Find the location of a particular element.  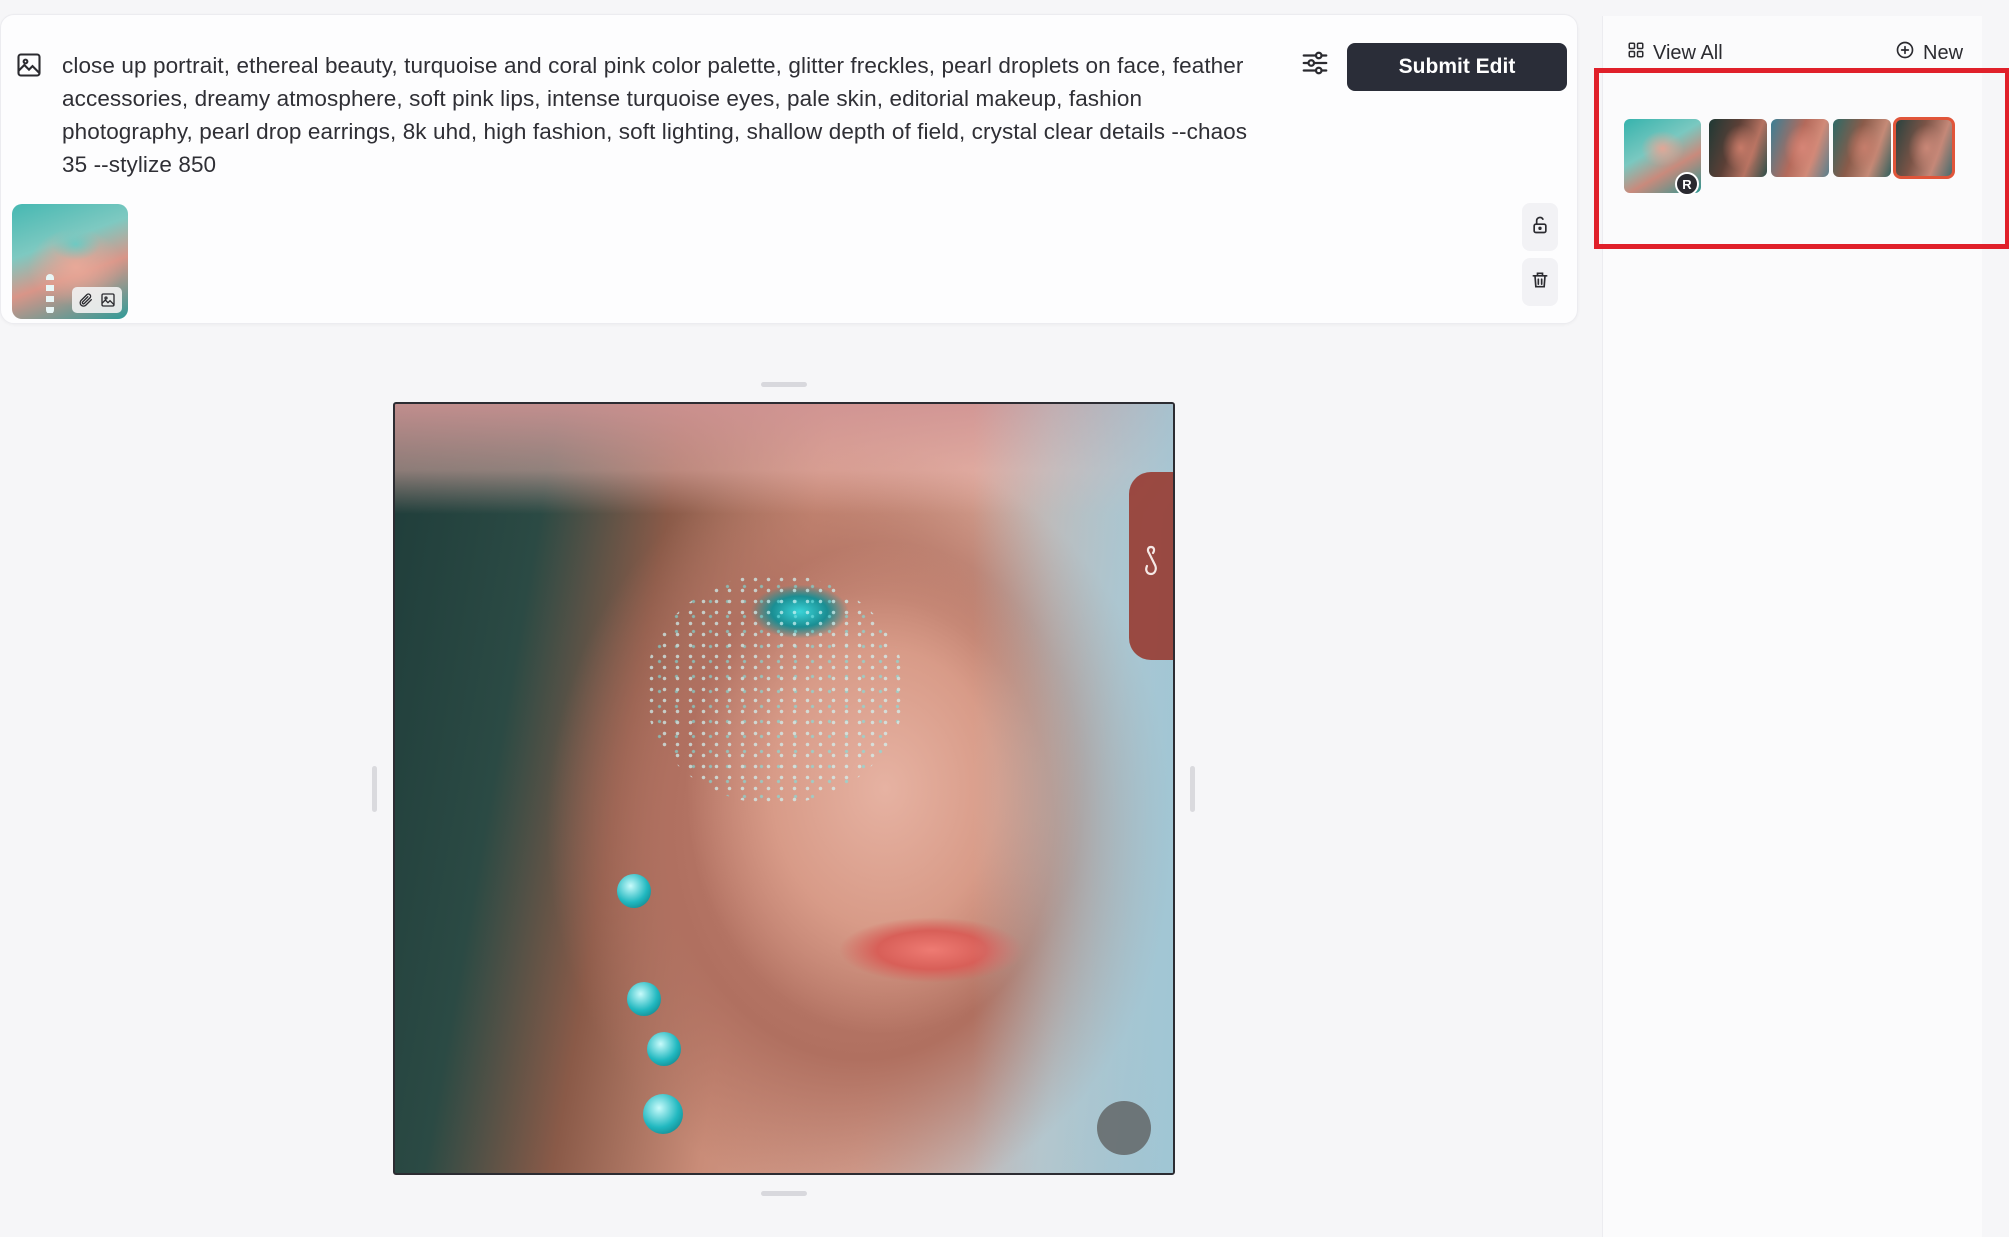

delete-button is located at coordinates (1540, 282).